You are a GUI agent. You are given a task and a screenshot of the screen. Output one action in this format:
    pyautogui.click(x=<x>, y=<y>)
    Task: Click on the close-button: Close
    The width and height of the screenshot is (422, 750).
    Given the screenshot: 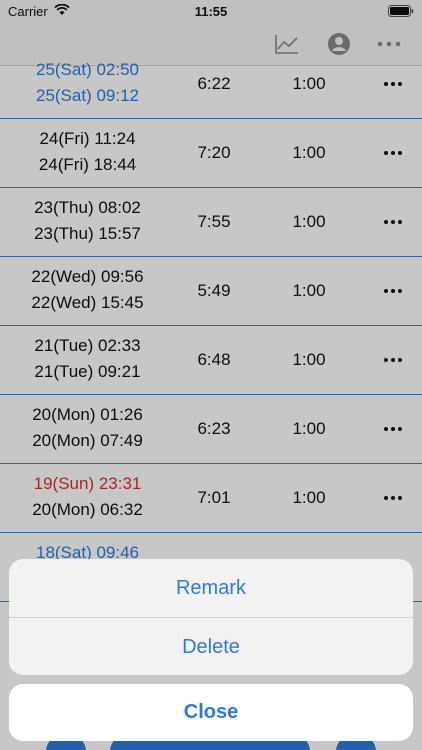 What is the action you would take?
    pyautogui.click(x=211, y=712)
    